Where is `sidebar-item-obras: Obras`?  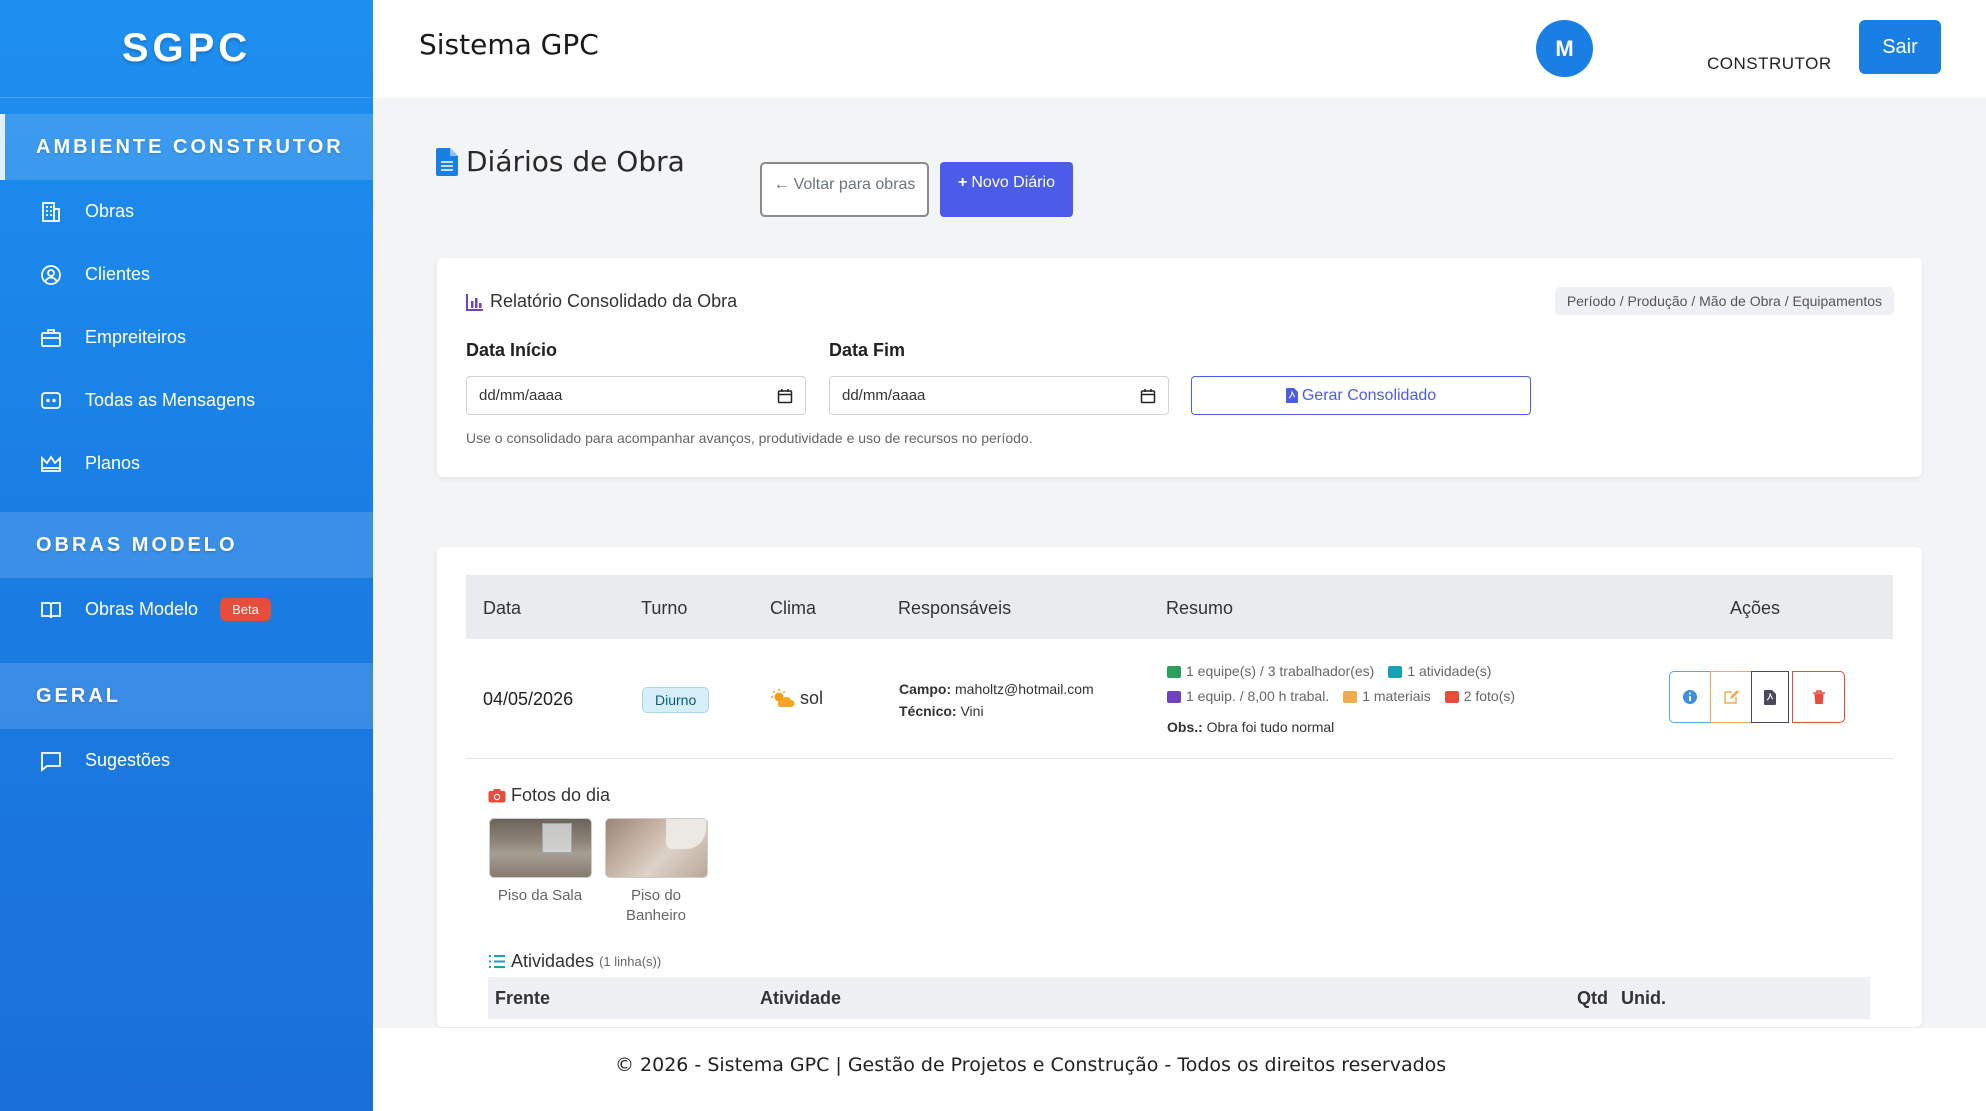 sidebar-item-obras: Obras is located at coordinates (186, 211).